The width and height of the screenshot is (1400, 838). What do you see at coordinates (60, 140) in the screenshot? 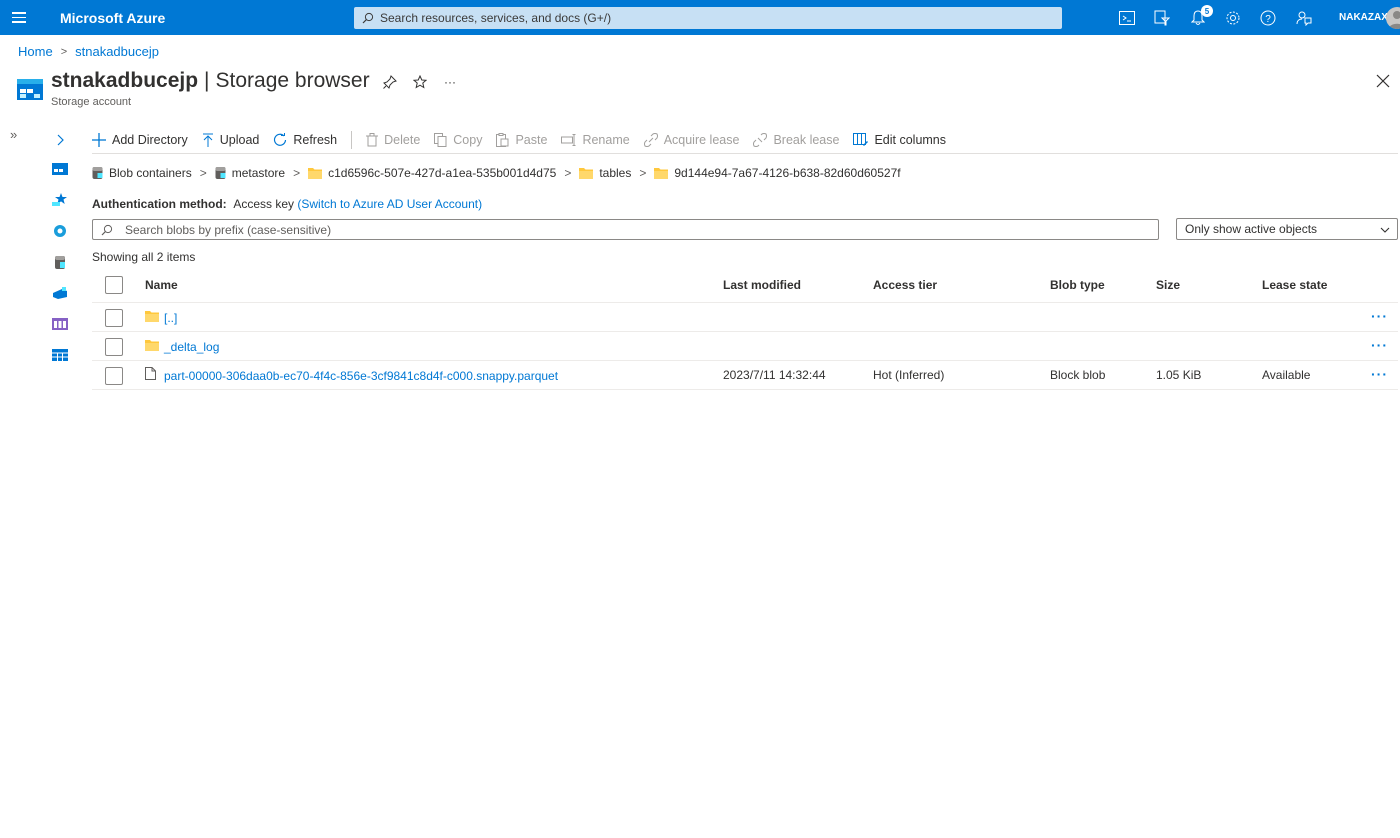
I see `rail-expand-chevron-icon` at bounding box center [60, 140].